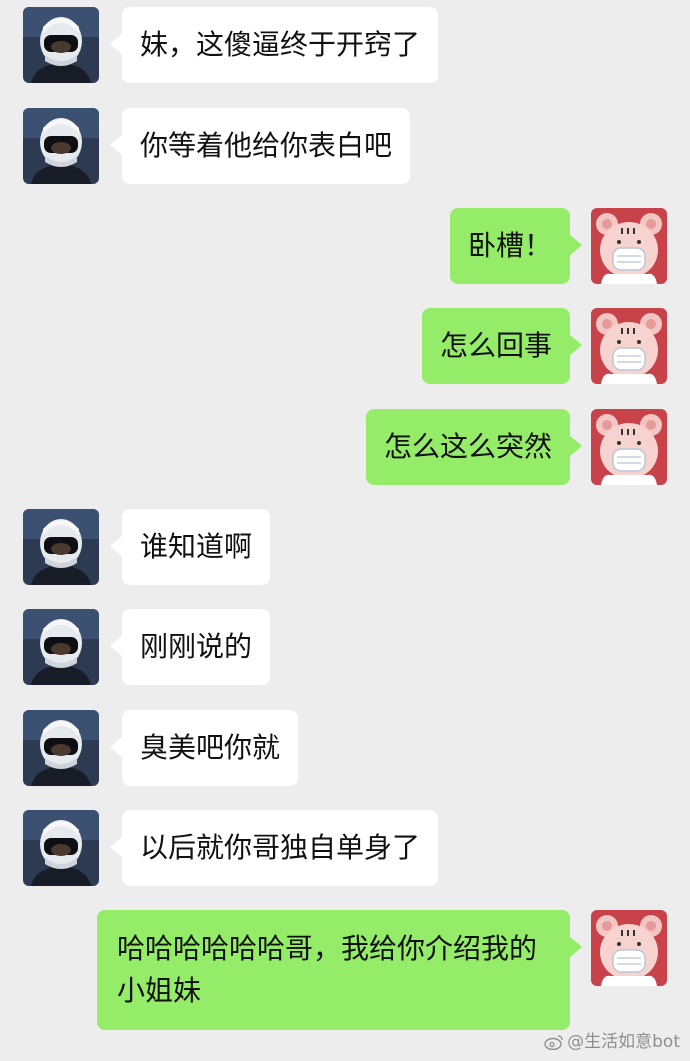 This screenshot has width=690, height=1061. Describe the element at coordinates (516, 246) in the screenshot. I see `message-bubble: 卧槽！` at that location.